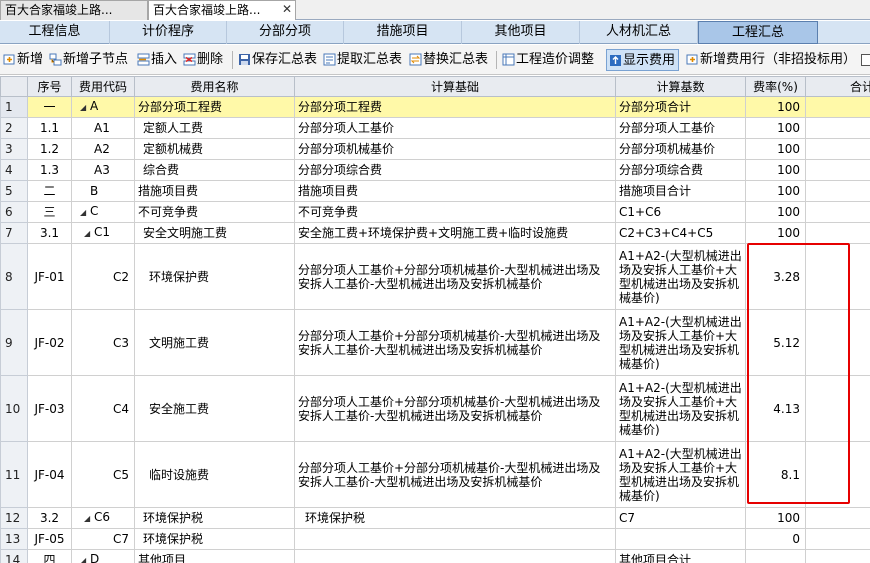 The height and width of the screenshot is (563, 870). Describe the element at coordinates (287, 9) in the screenshot. I see `close-tab-icon: ✕` at that location.